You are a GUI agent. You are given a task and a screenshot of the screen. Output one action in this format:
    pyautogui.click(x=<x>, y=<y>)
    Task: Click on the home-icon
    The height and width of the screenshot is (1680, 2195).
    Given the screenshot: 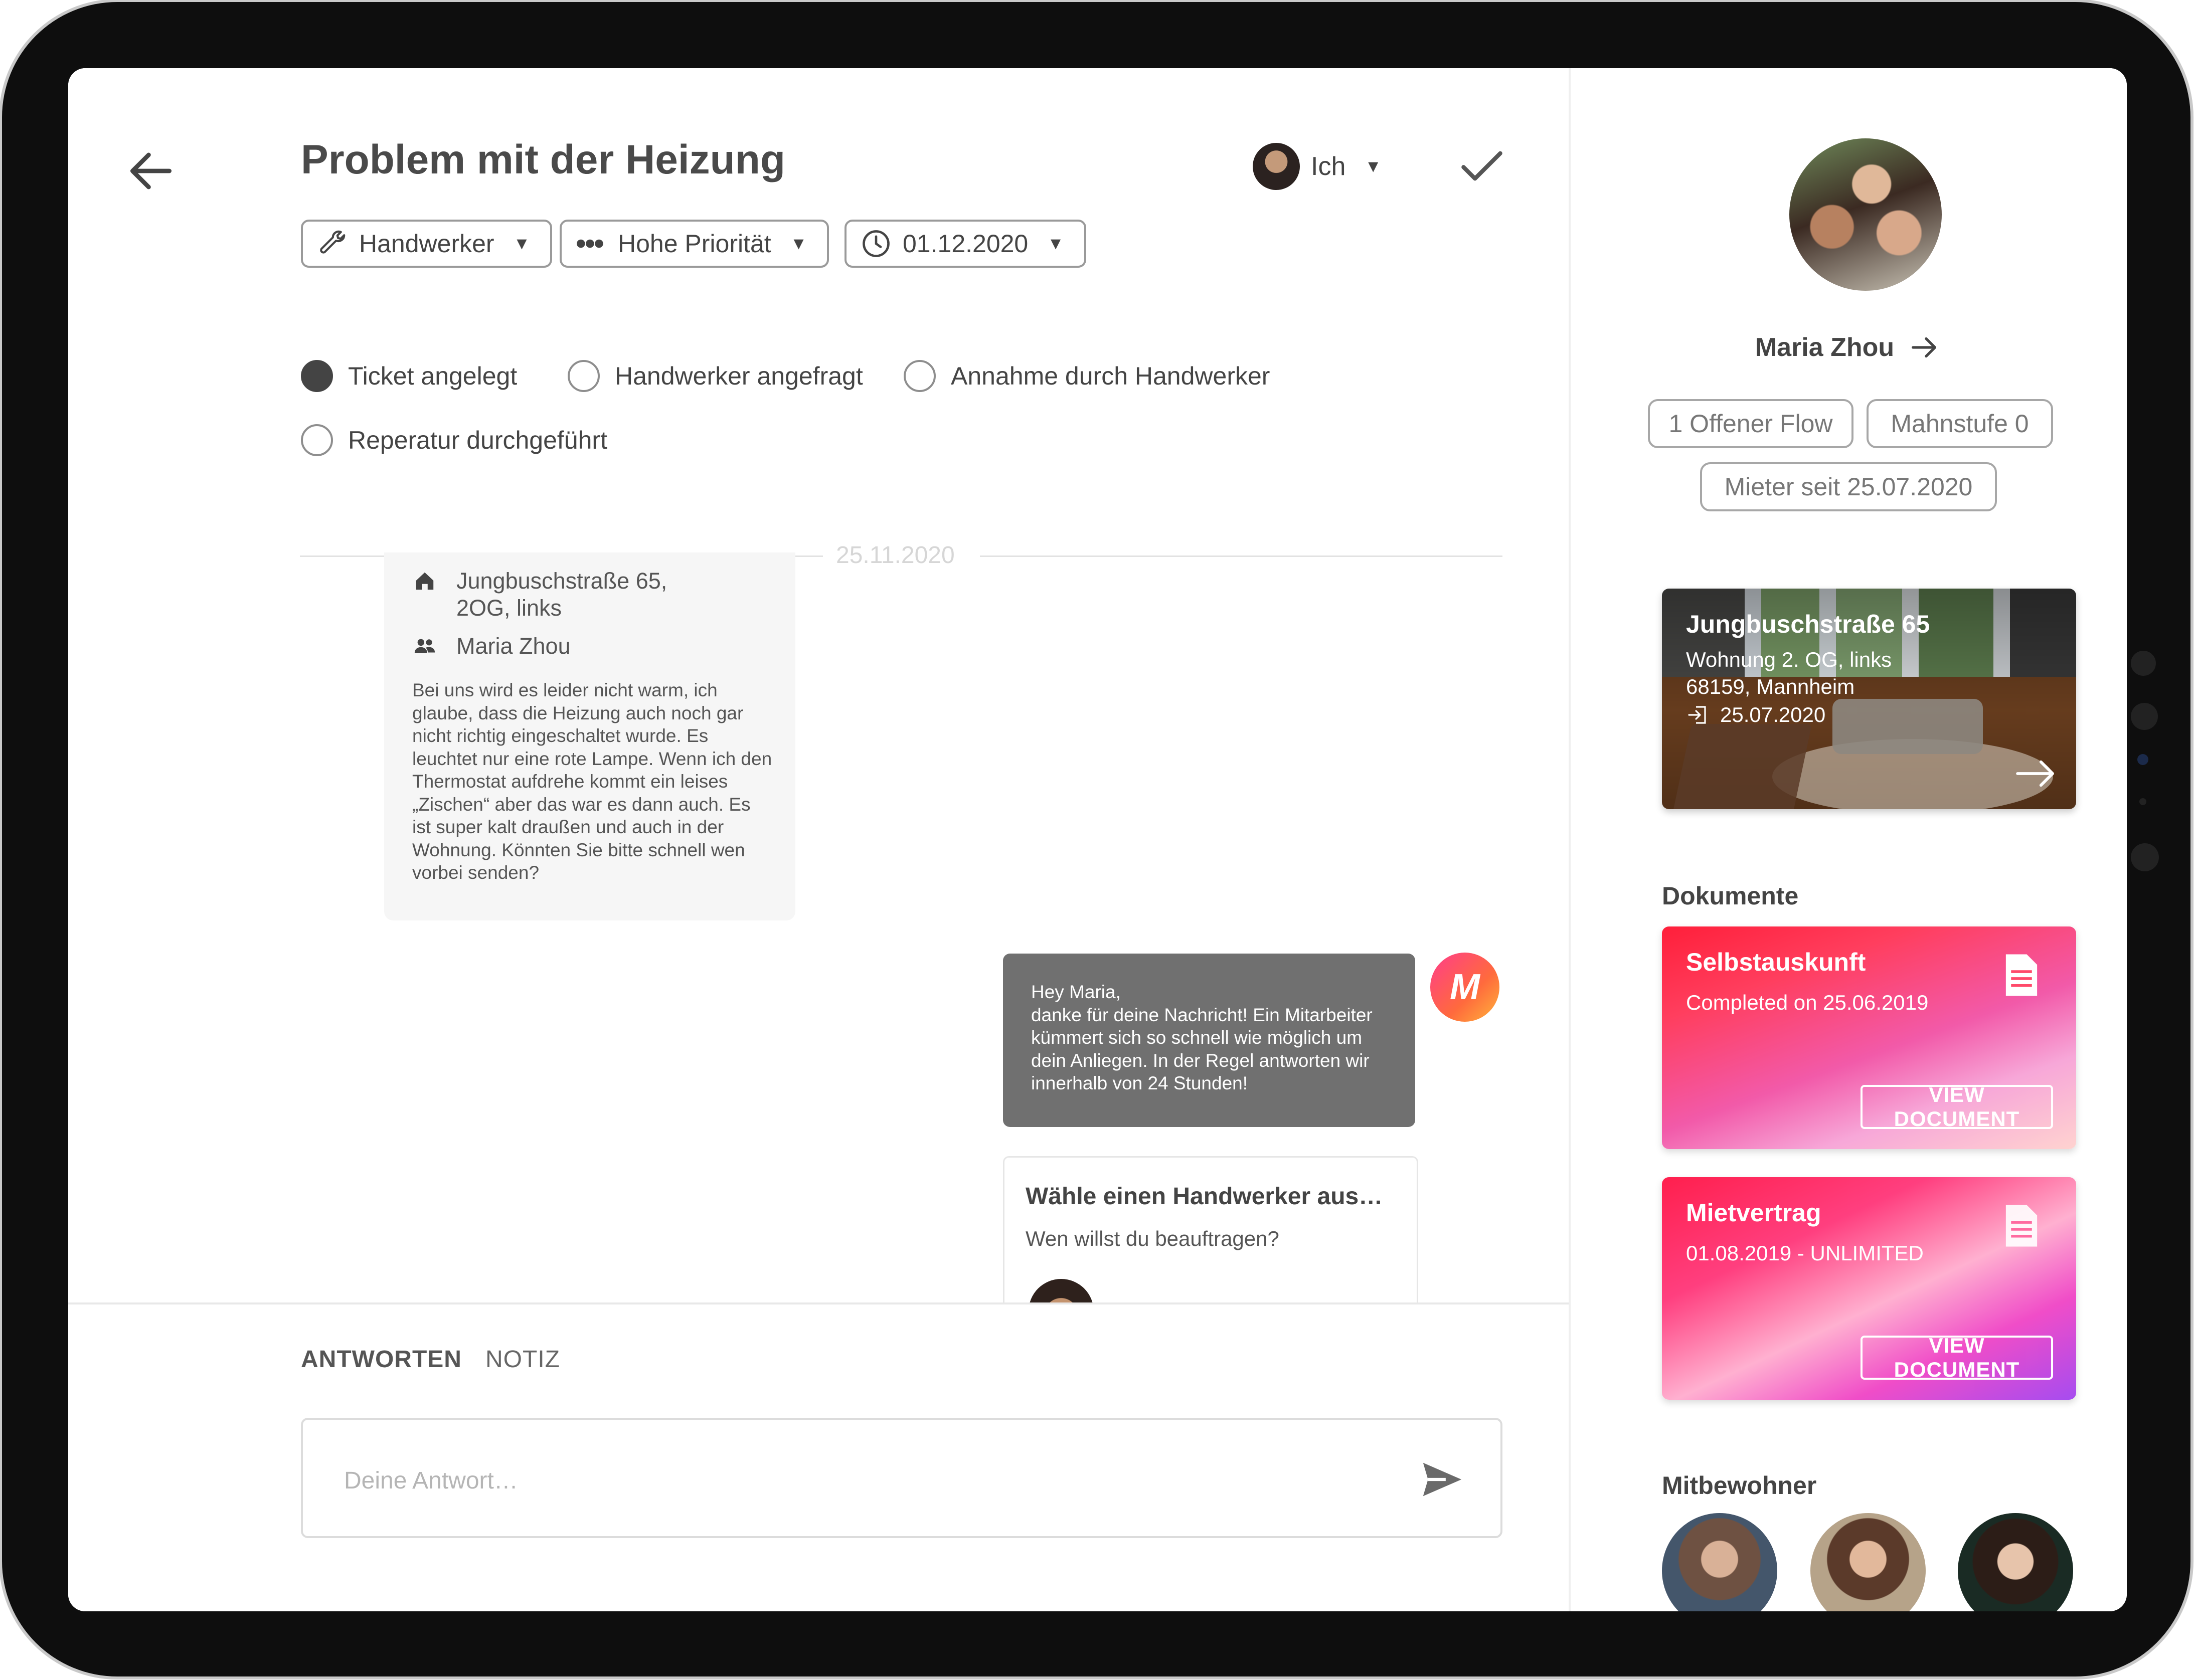 What is the action you would take?
    pyautogui.click(x=425, y=581)
    